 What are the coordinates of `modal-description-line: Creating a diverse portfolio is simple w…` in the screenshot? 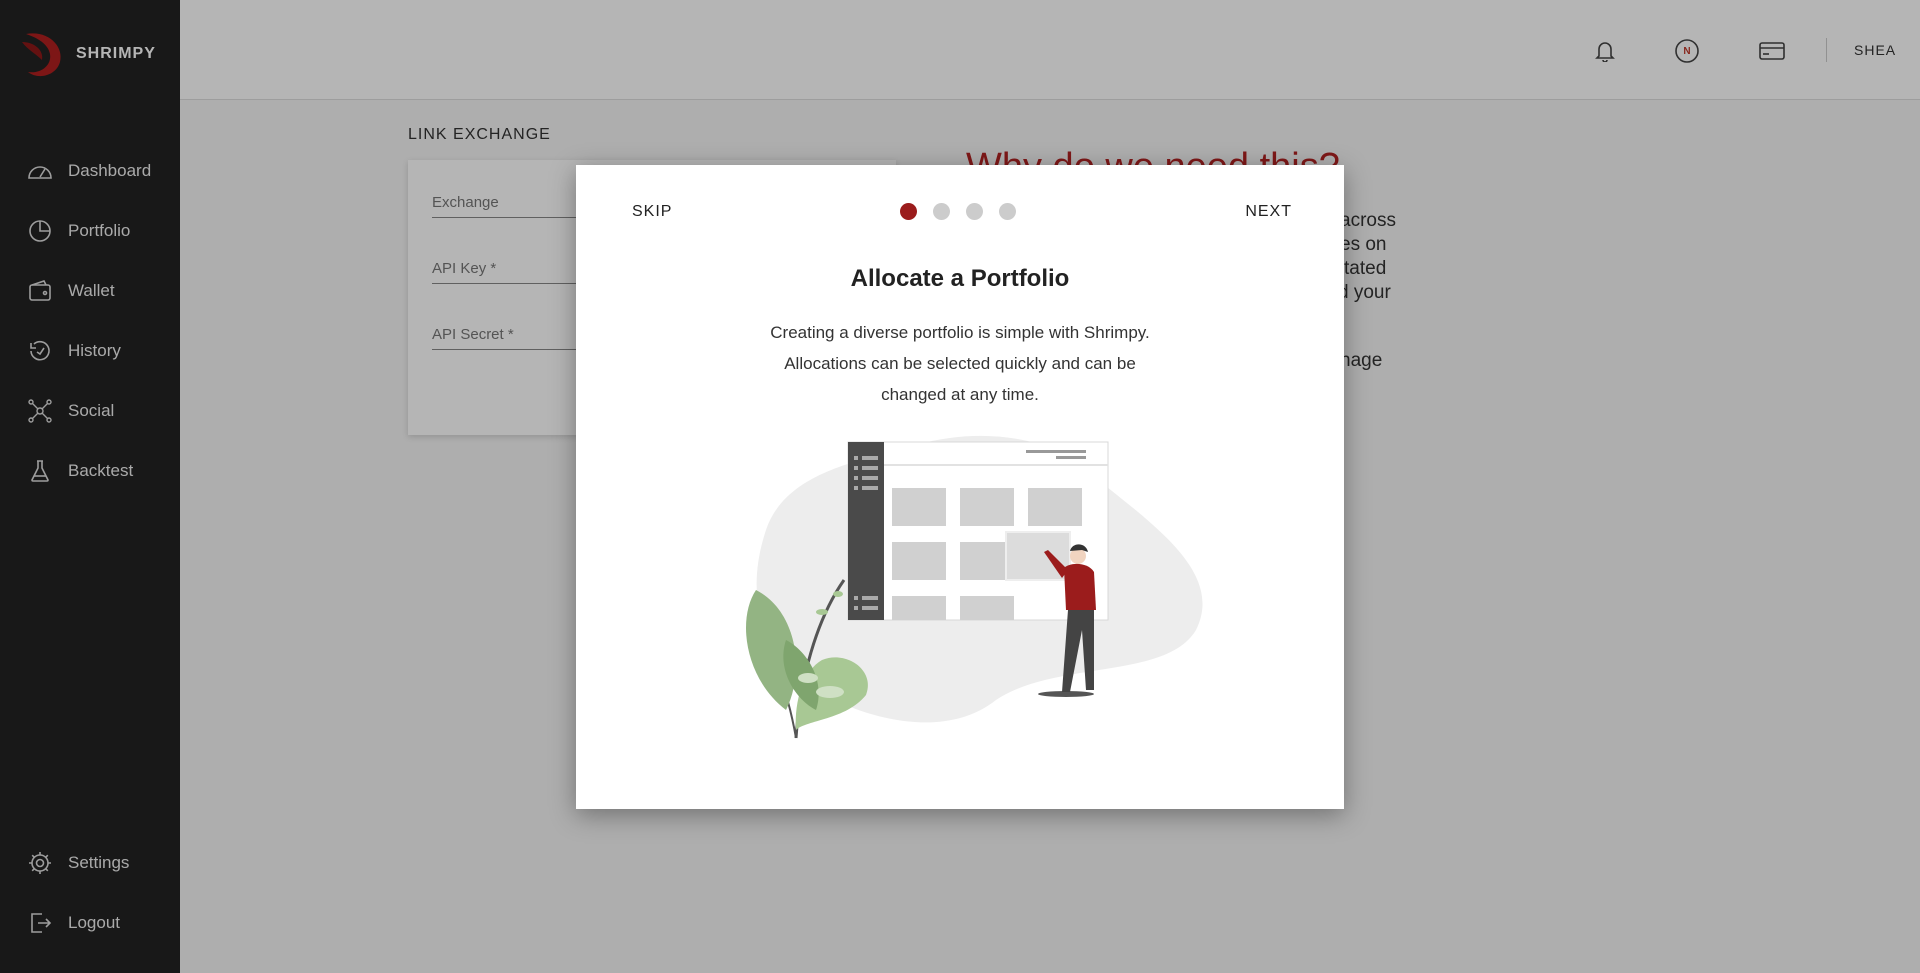 It's located at (960, 332).